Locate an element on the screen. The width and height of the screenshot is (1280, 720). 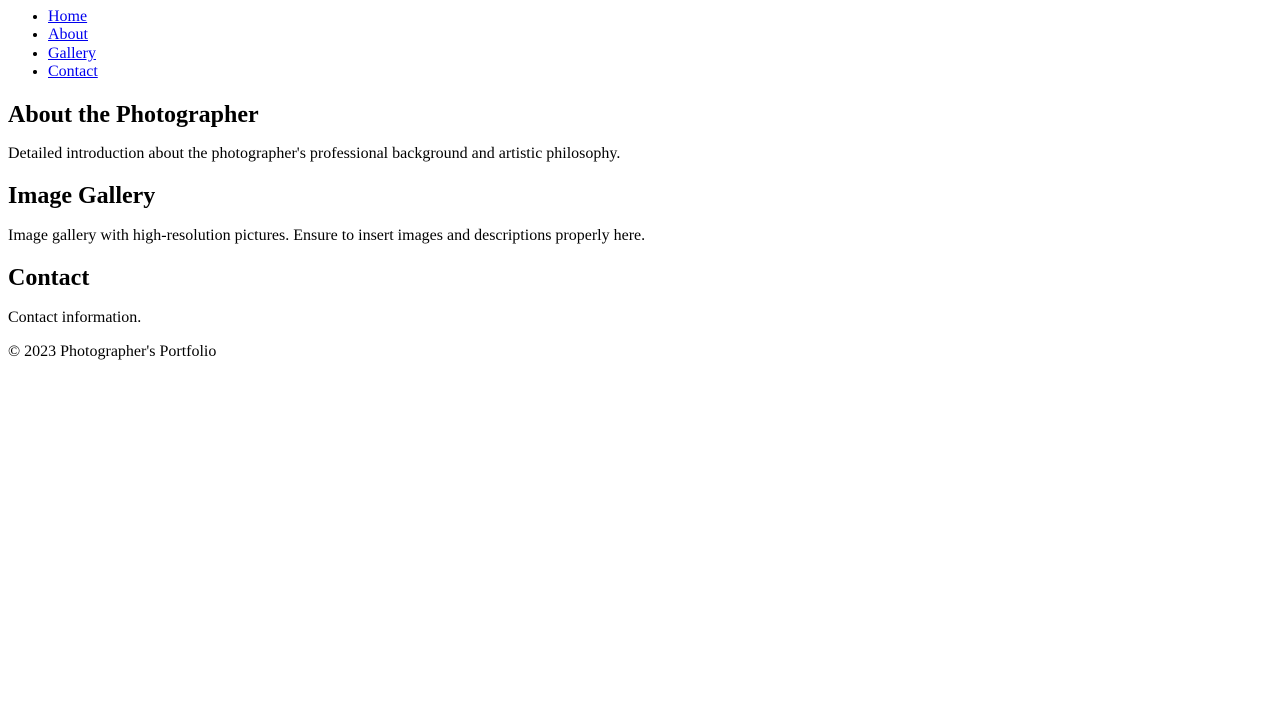
about-heading: About the Photographer is located at coordinates (133, 114).